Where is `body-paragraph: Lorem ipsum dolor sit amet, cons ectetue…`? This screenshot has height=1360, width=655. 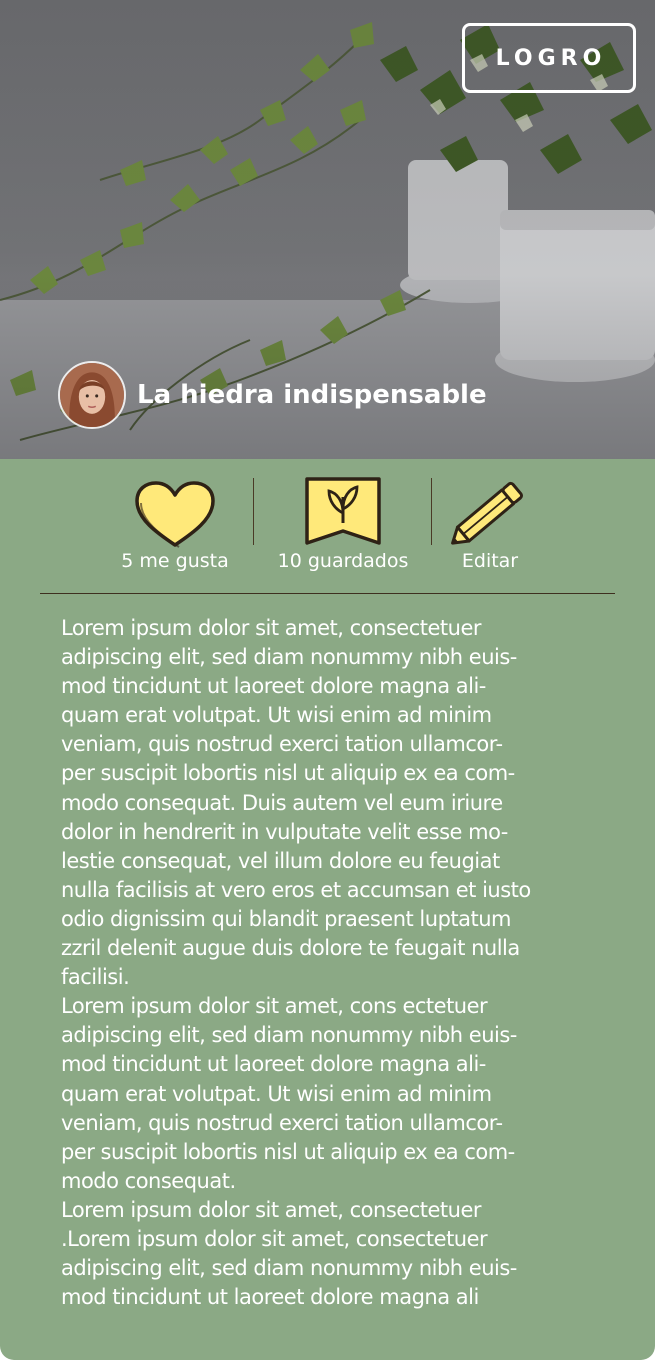 body-paragraph: Lorem ipsum dolor sit amet, cons ectetue… is located at coordinates (289, 1093).